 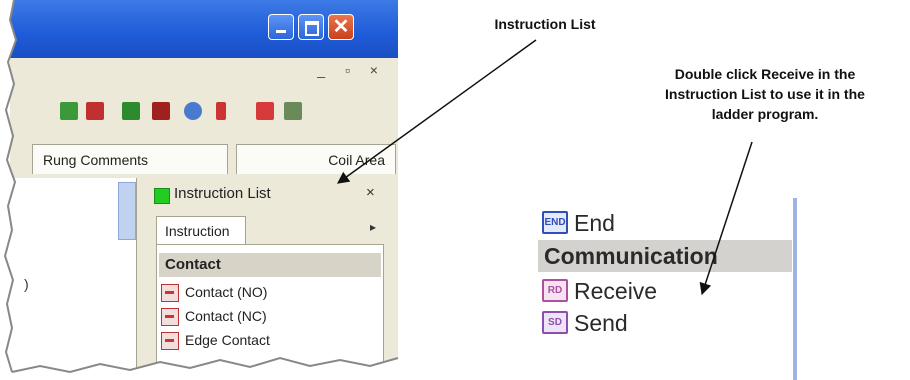 What do you see at coordinates (669, 289) in the screenshot?
I see `zoomed-instruction-list: END End Communication RD Receive SD Send` at bounding box center [669, 289].